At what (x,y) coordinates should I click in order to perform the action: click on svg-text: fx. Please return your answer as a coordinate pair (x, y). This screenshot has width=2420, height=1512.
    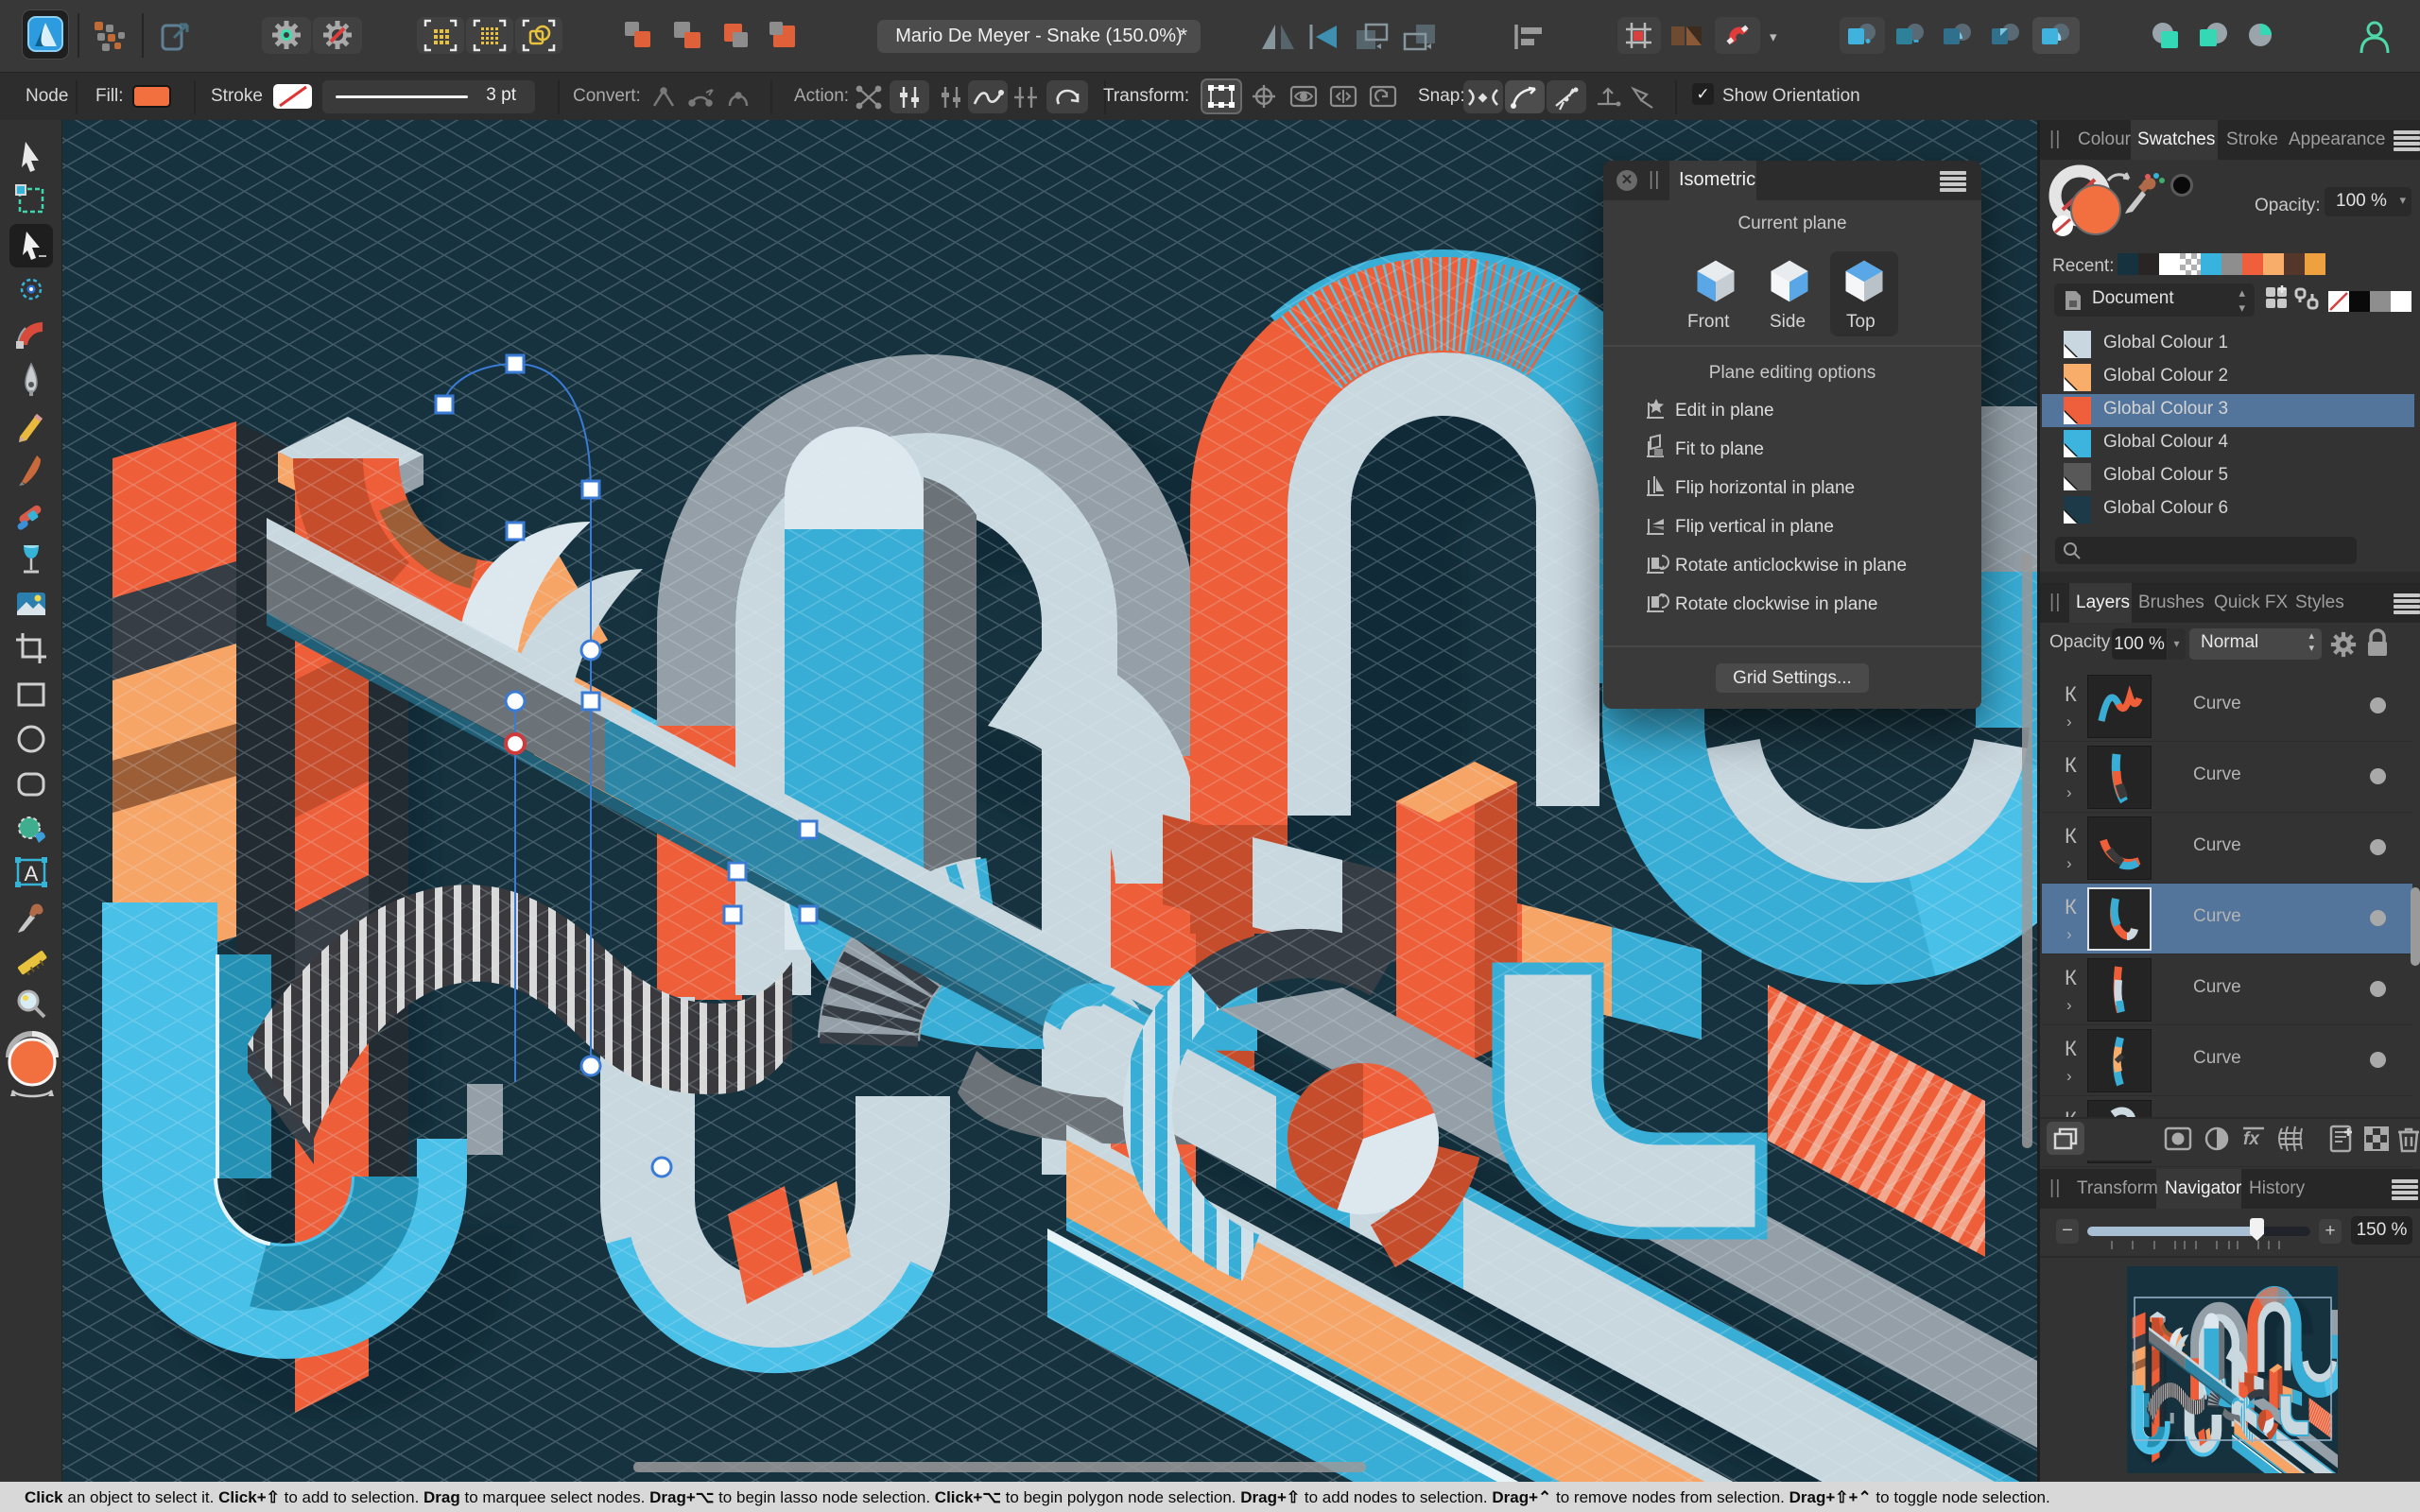
    Looking at the image, I should click on (2252, 1139).